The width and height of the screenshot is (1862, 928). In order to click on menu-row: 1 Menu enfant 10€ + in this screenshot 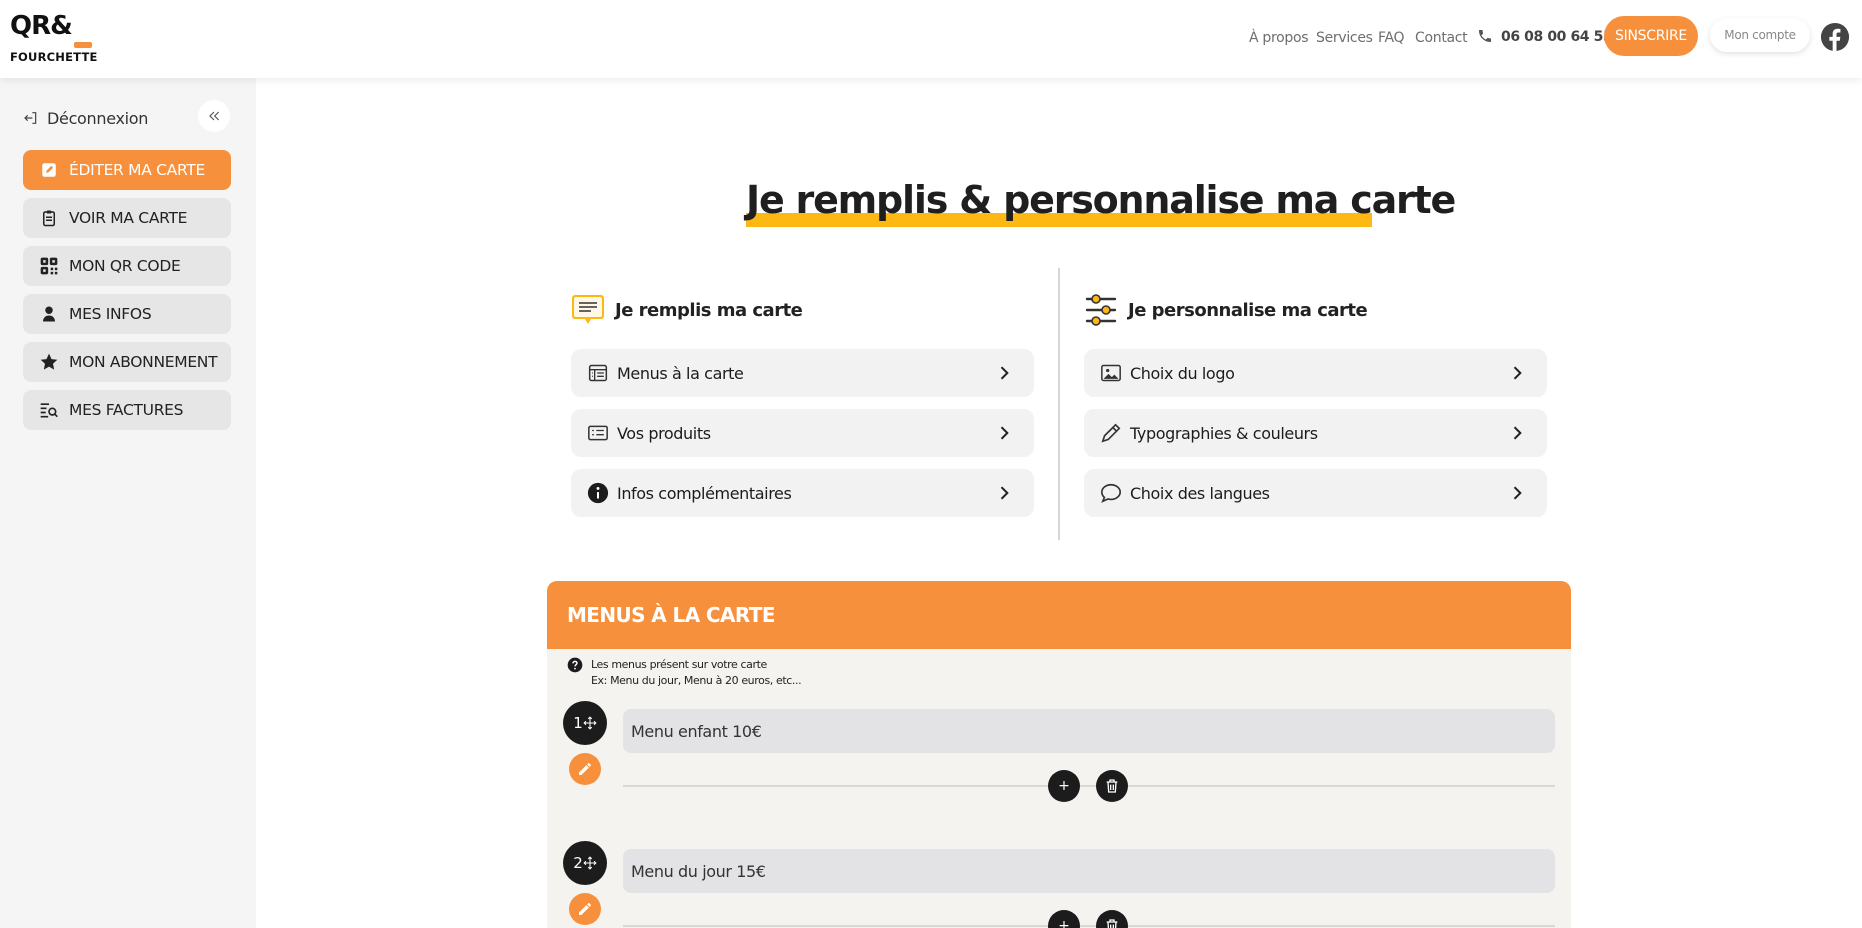, I will do `click(1059, 760)`.